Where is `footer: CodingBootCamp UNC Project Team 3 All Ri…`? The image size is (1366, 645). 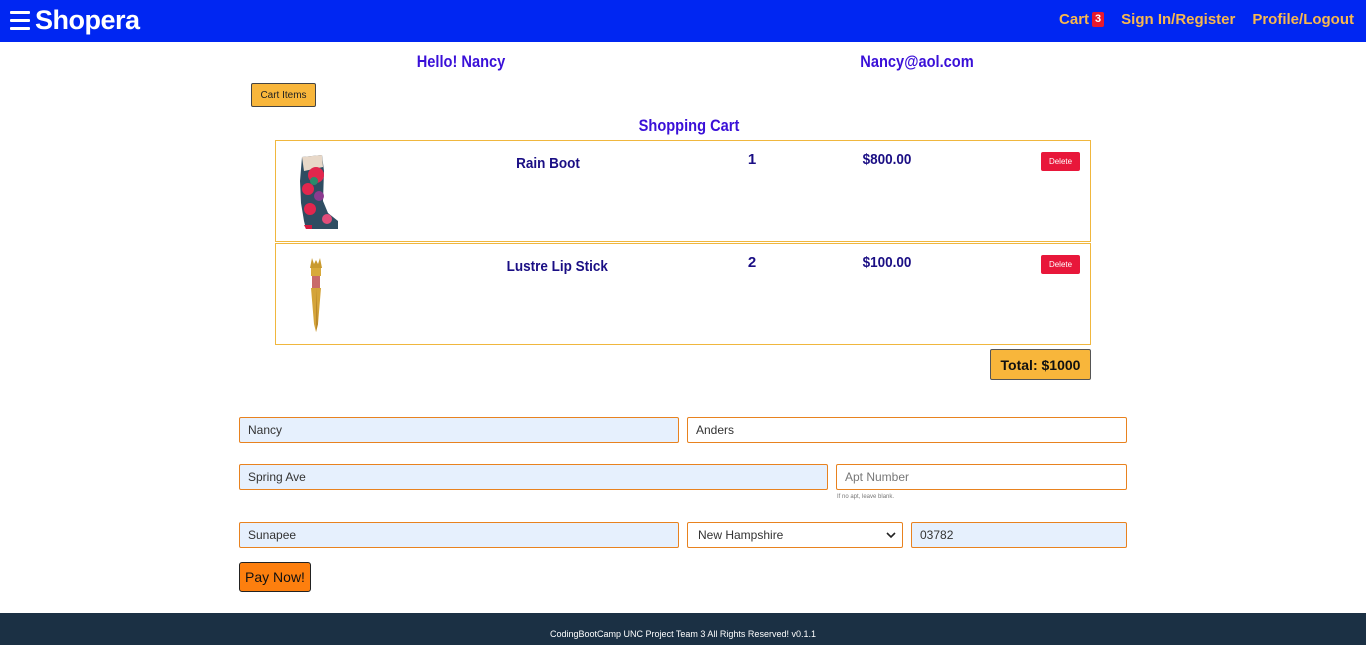 footer: CodingBootCamp UNC Project Team 3 All Ri… is located at coordinates (683, 629).